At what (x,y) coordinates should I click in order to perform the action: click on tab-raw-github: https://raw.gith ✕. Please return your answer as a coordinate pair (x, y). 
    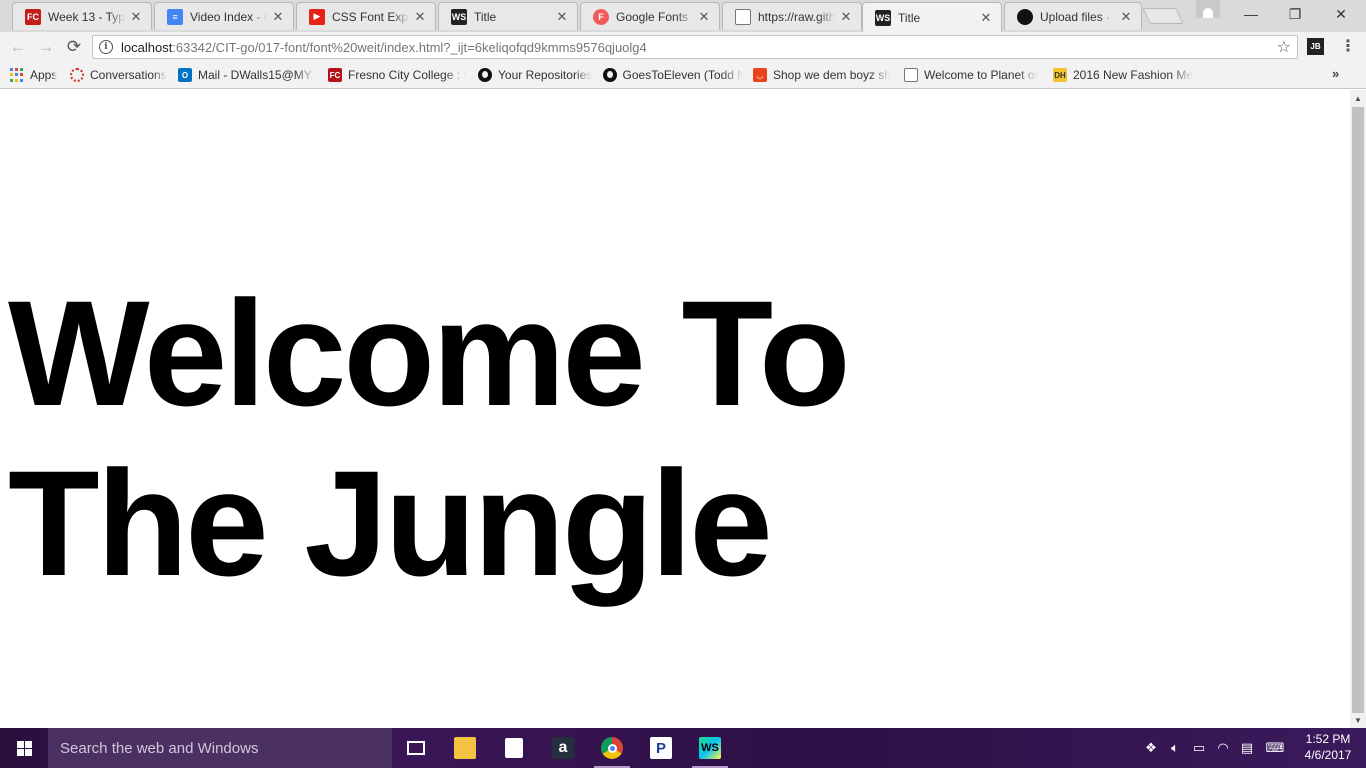
    Looking at the image, I should click on (792, 16).